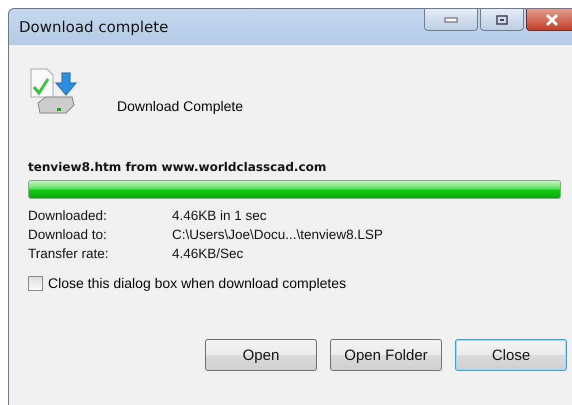  I want to click on minimize-button, so click(451, 20).